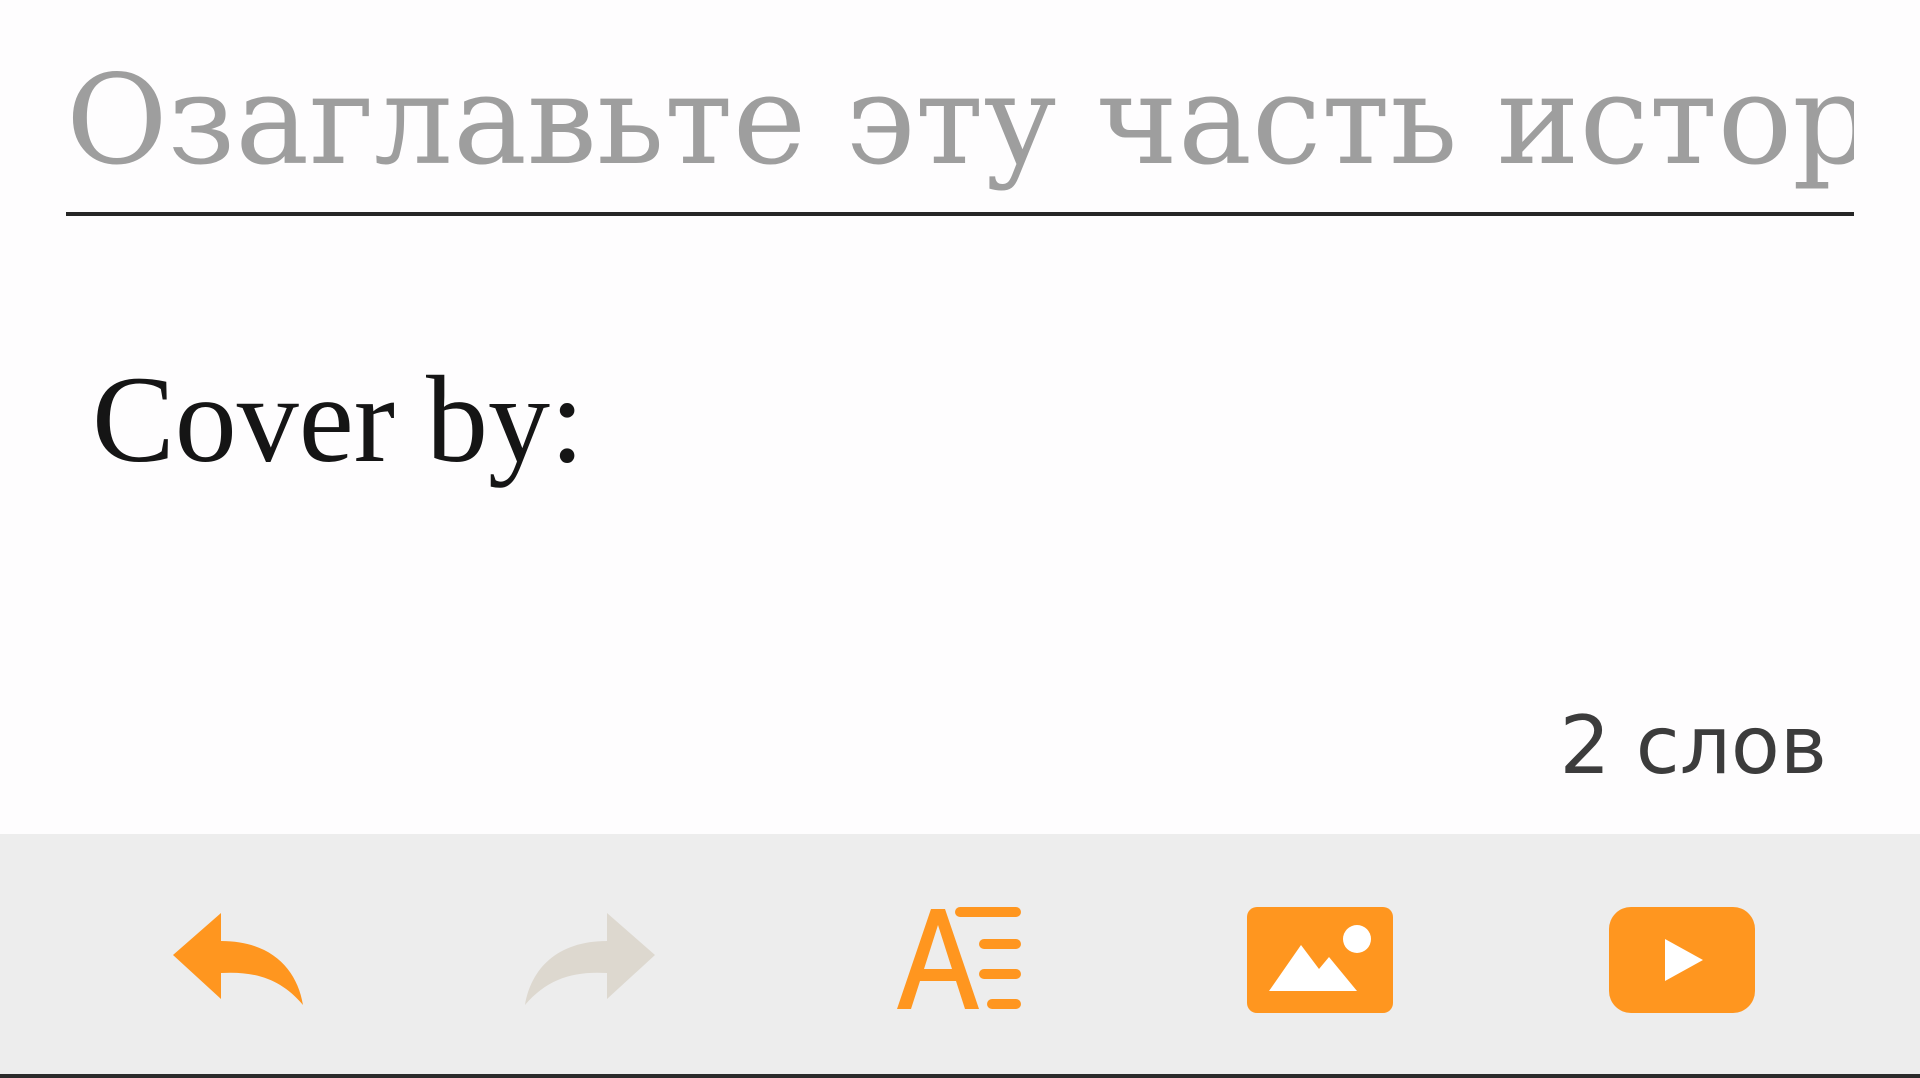 The height and width of the screenshot is (1078, 1920). I want to click on redo-arrow-icon, so click(590, 959).